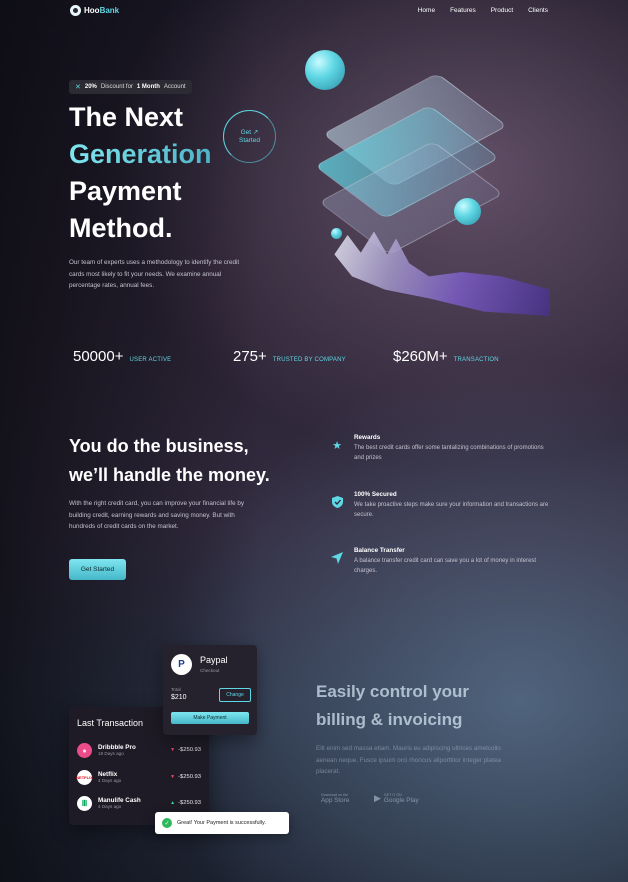 This screenshot has height=882, width=628. Describe the element at coordinates (337, 558) in the screenshot. I see `send-icon` at that location.